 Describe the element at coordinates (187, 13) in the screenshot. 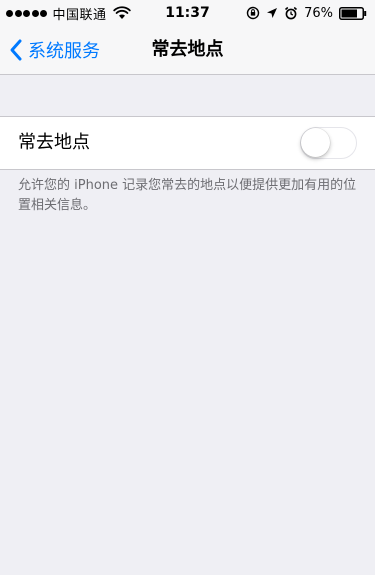

I see `status-bar: 中国联通 11:37 76%` at that location.